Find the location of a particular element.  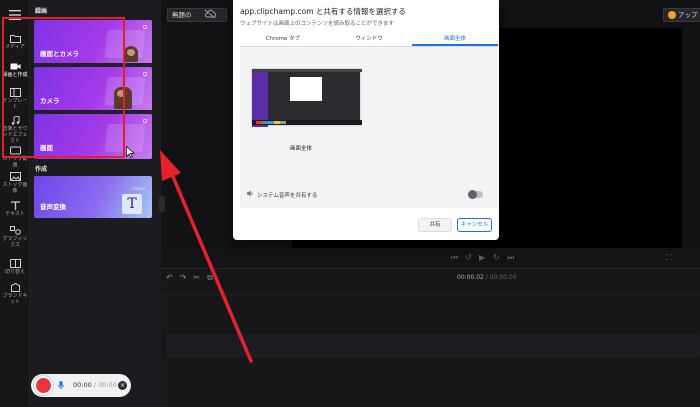

record-button is located at coordinates (43, 385).